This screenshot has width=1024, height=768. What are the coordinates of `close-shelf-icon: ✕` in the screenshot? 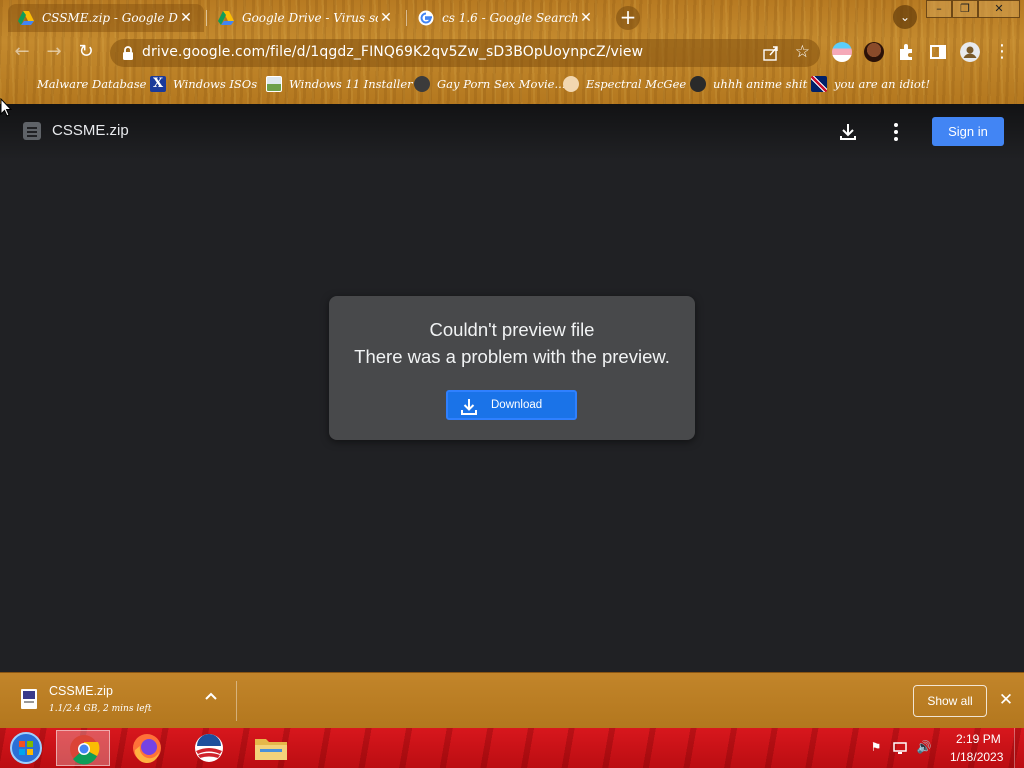 It's located at (1006, 700).